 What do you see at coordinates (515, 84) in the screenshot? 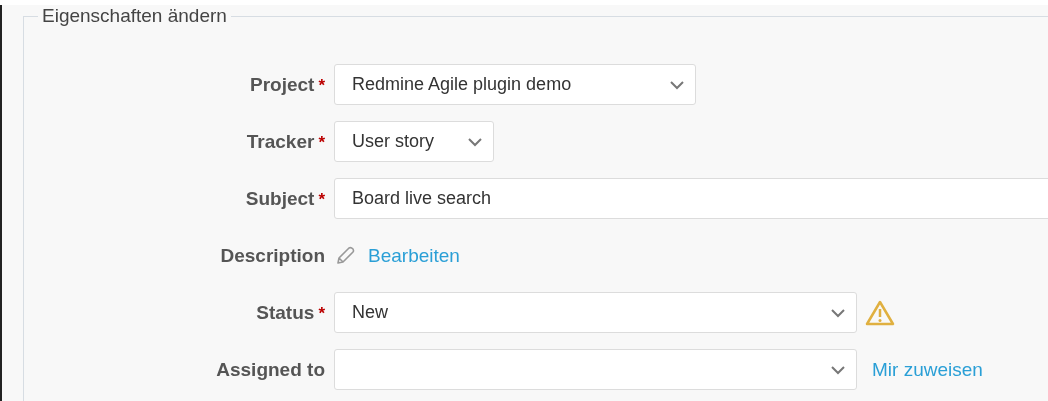
I see `select-field: Redmine Agile plugin demo` at bounding box center [515, 84].